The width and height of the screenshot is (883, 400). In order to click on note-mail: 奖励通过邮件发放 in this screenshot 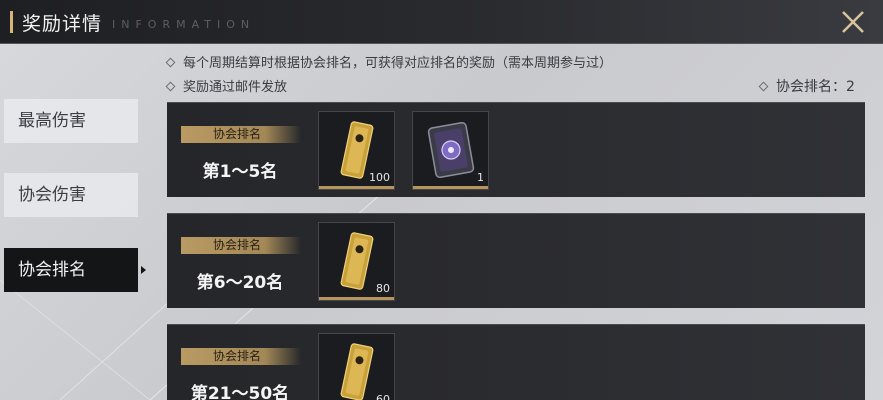, I will do `click(226, 85)`.